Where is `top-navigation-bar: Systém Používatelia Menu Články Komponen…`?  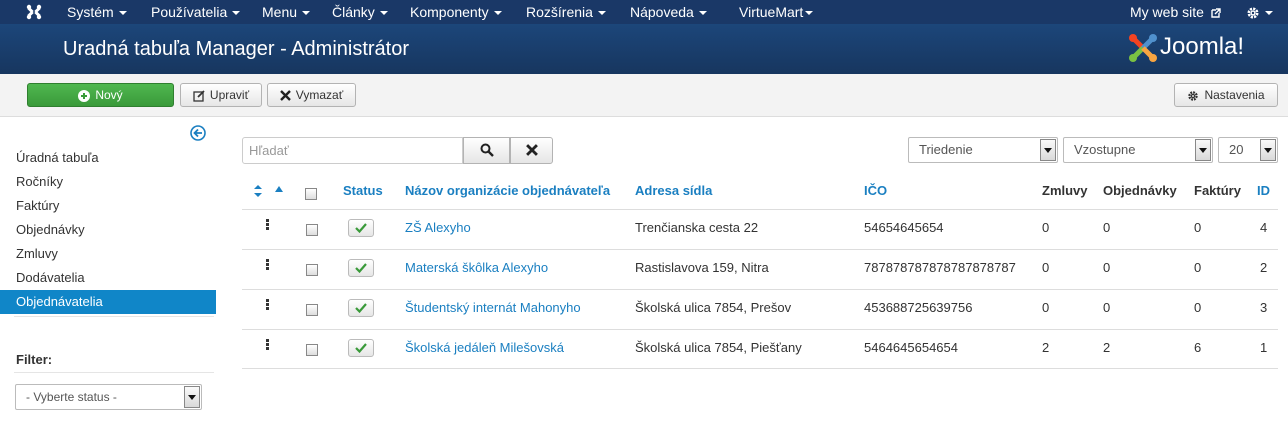 top-navigation-bar: Systém Používatelia Menu Články Komponen… is located at coordinates (644, 12).